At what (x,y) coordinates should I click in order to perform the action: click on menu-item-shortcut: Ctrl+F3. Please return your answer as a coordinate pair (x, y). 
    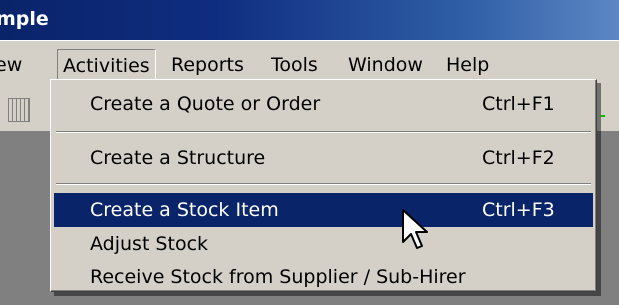
    Looking at the image, I should click on (518, 210).